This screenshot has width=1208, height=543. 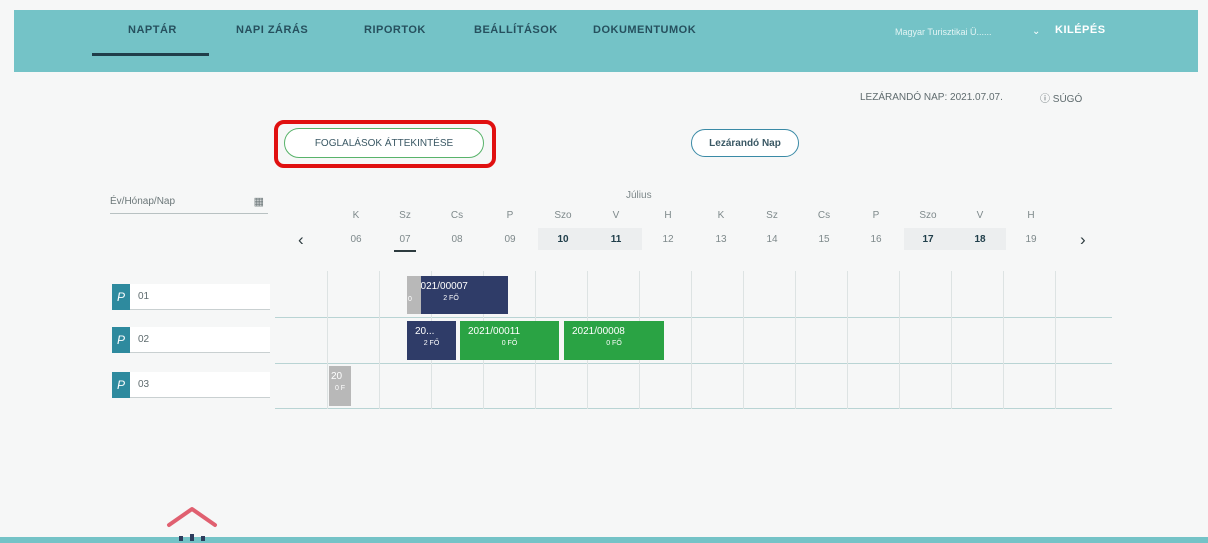 What do you see at coordinates (606, 41) in the screenshot?
I see `top-navigation-bar` at bounding box center [606, 41].